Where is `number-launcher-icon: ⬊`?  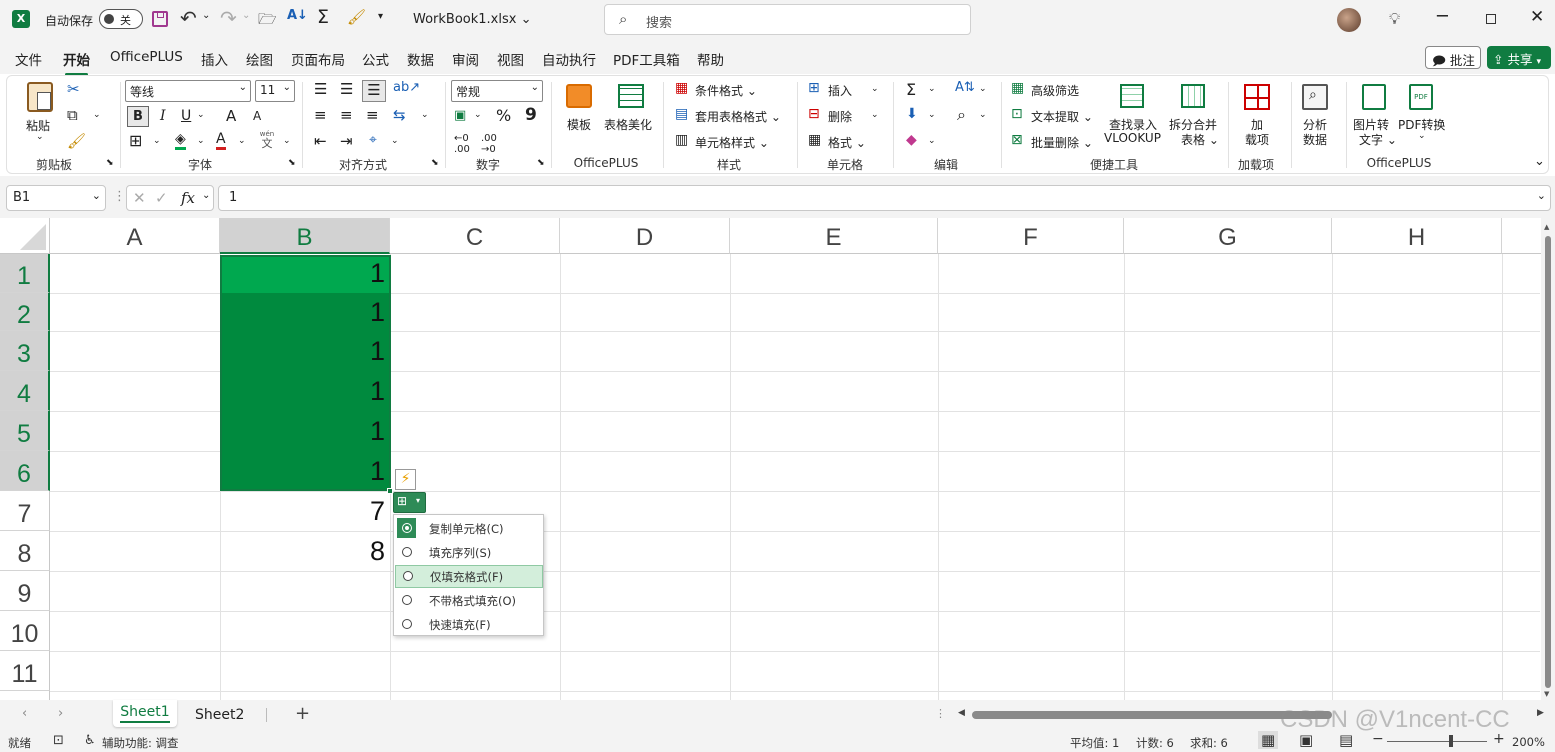 number-launcher-icon: ⬊ is located at coordinates (541, 163).